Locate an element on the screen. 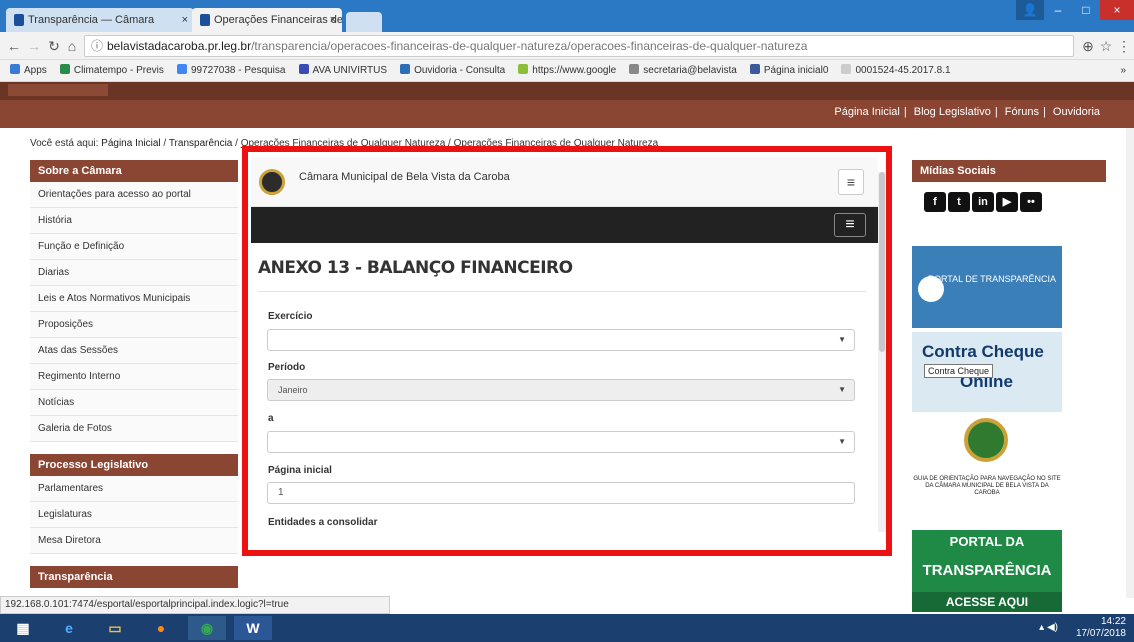 This screenshot has width=1134, height=642. bookmark-apps: Apps is located at coordinates (28, 70).